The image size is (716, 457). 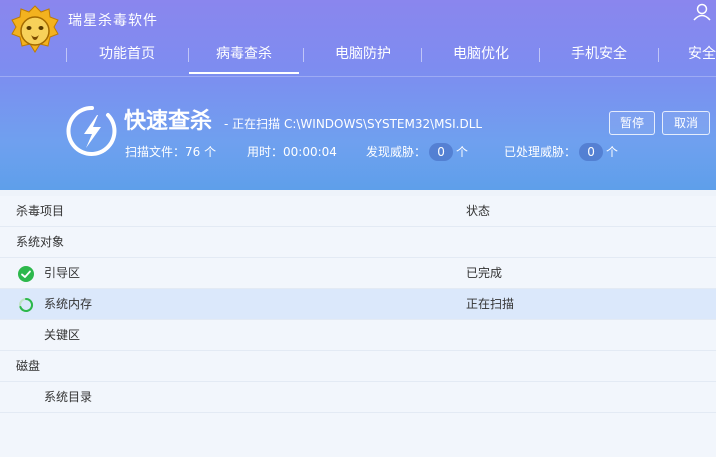 I want to click on app-title: 瑞星杀毒软件, so click(x=113, y=21).